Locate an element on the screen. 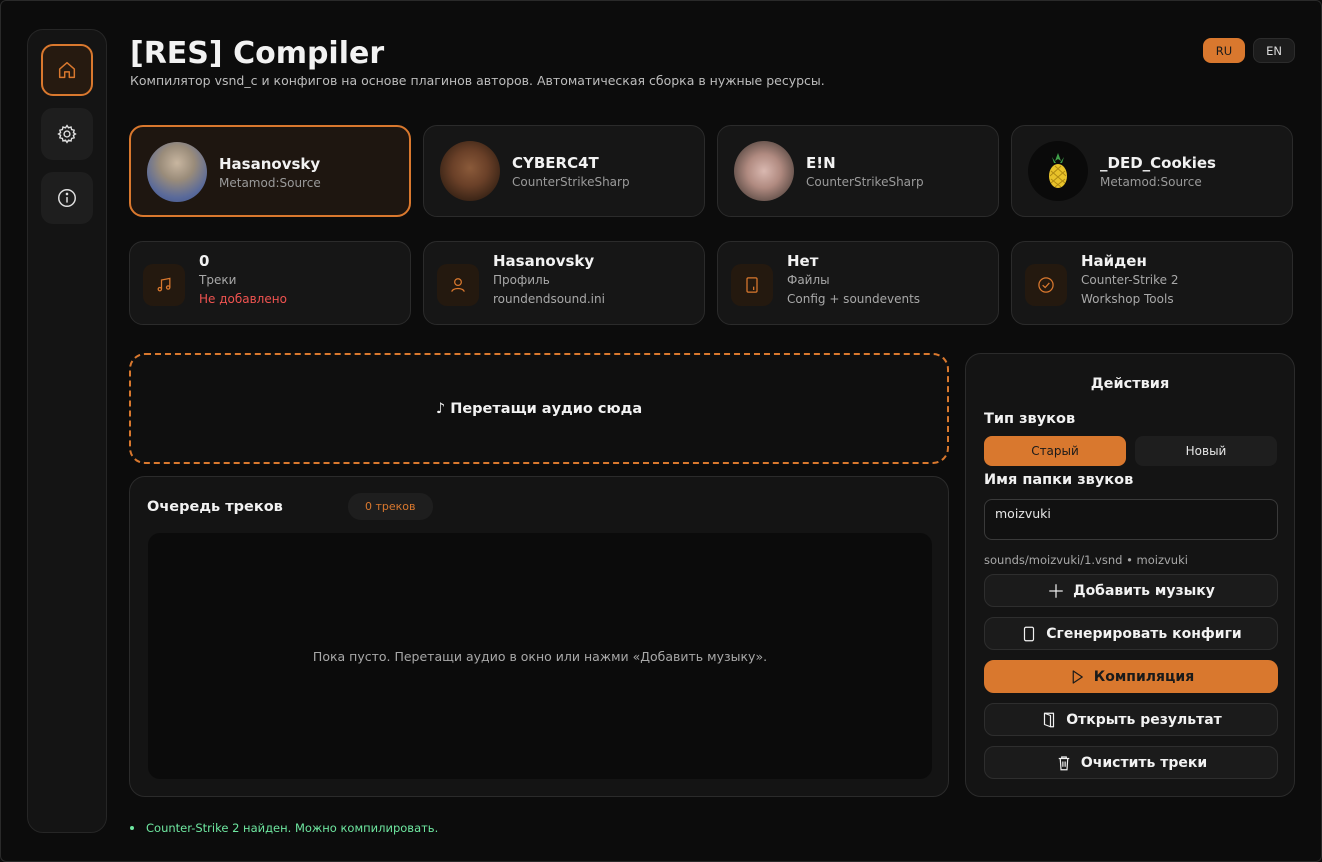  info-card-files: Нет Файлы Config + soundevents is located at coordinates (858, 283).